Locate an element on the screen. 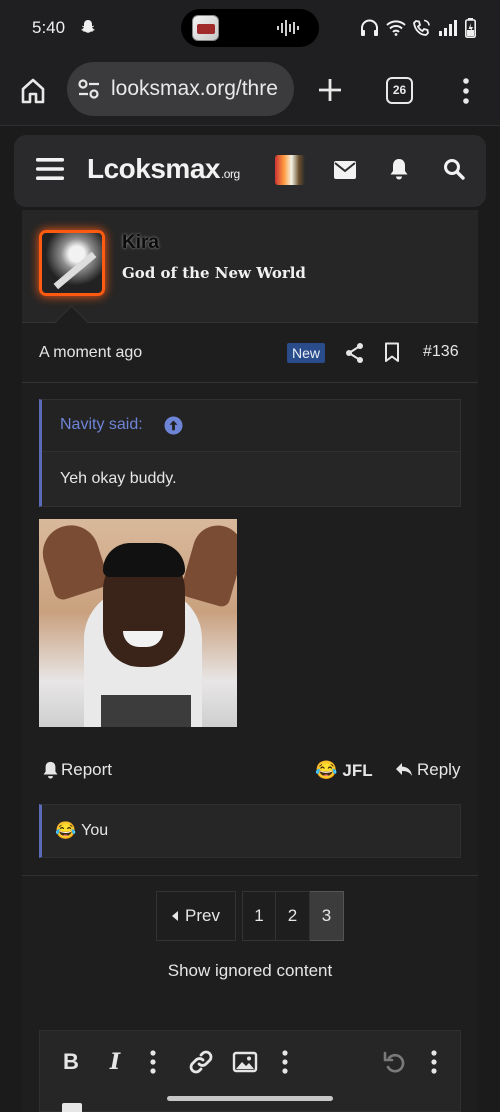 The height and width of the screenshot is (1112, 500). post-author-title: God of the New World is located at coordinates (214, 273).